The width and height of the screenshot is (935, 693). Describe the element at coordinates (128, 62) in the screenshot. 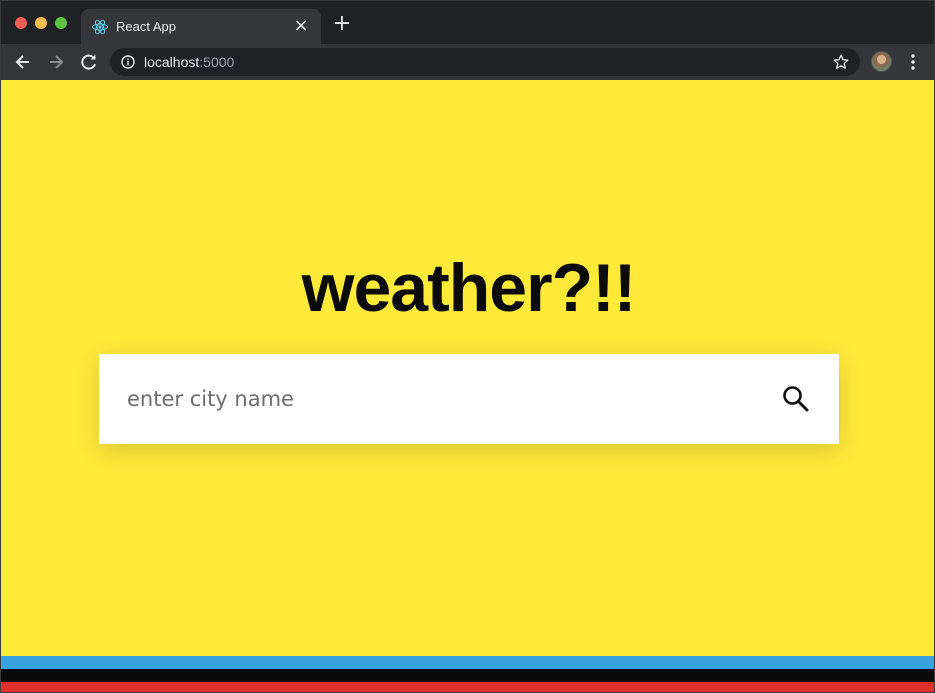

I see `info-icon` at that location.